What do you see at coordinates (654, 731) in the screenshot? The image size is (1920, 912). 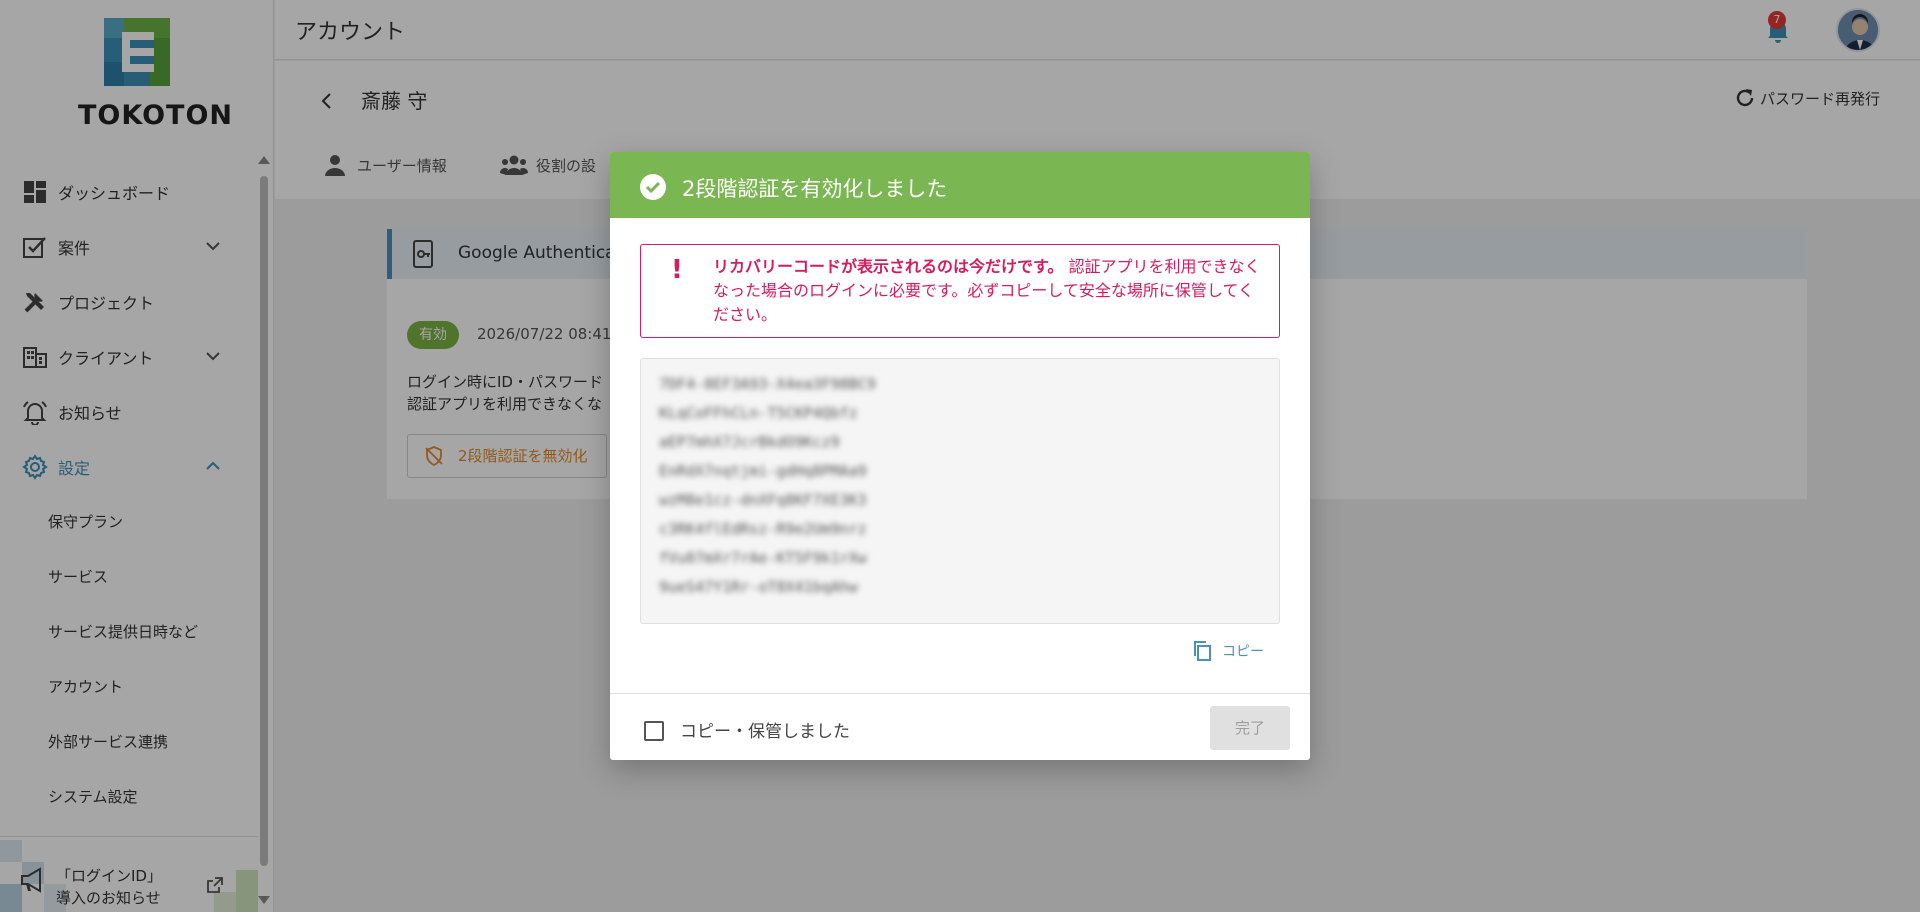 I see `saved-confirmation-checkbox` at bounding box center [654, 731].